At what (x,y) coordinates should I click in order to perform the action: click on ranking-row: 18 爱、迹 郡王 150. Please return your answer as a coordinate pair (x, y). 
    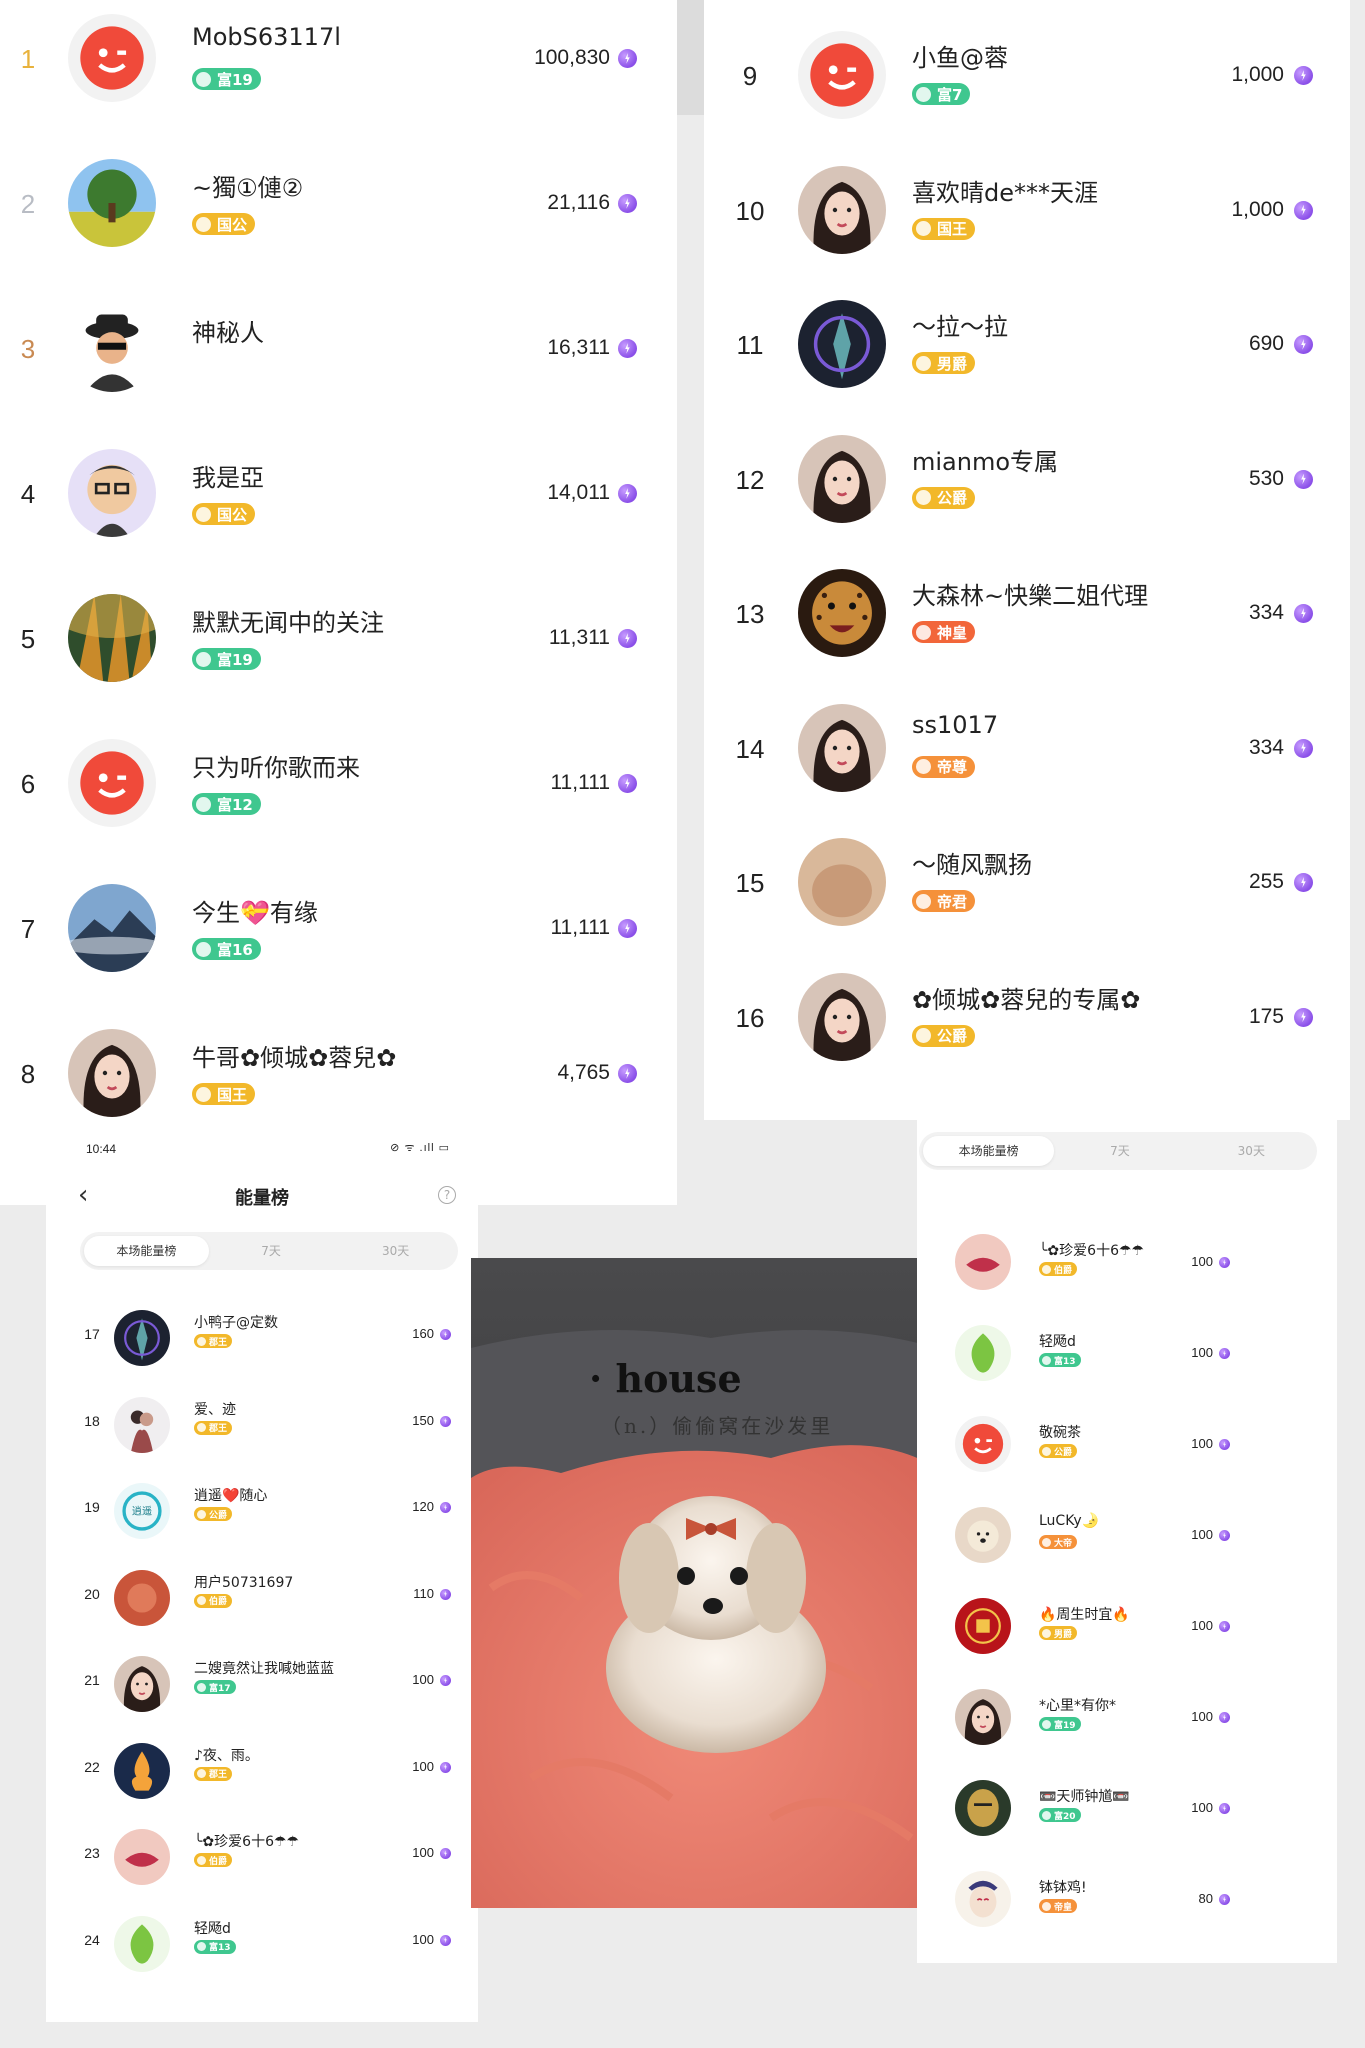
    Looking at the image, I should click on (262, 1428).